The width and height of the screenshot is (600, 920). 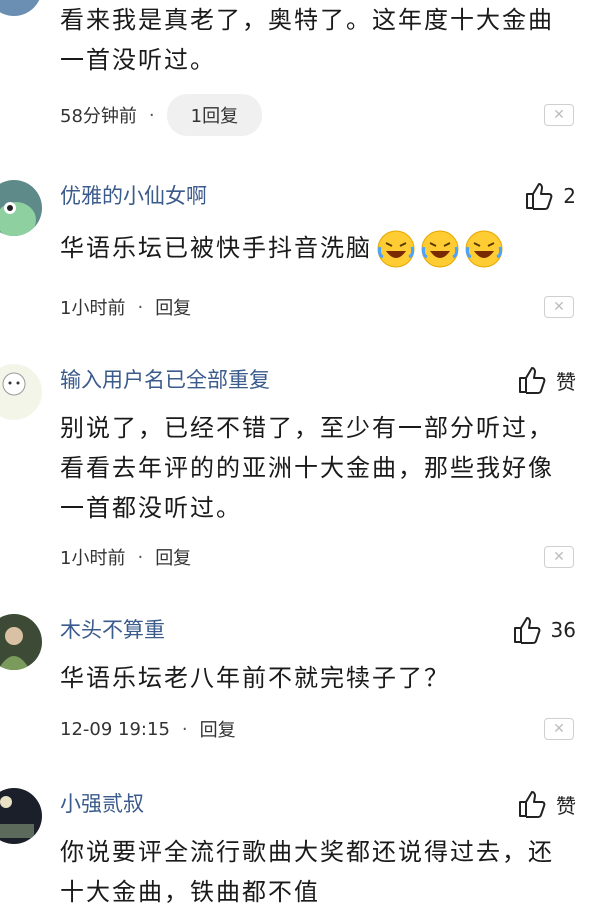 What do you see at coordinates (98, 116) in the screenshot?
I see `comment-time: 58分钟前` at bounding box center [98, 116].